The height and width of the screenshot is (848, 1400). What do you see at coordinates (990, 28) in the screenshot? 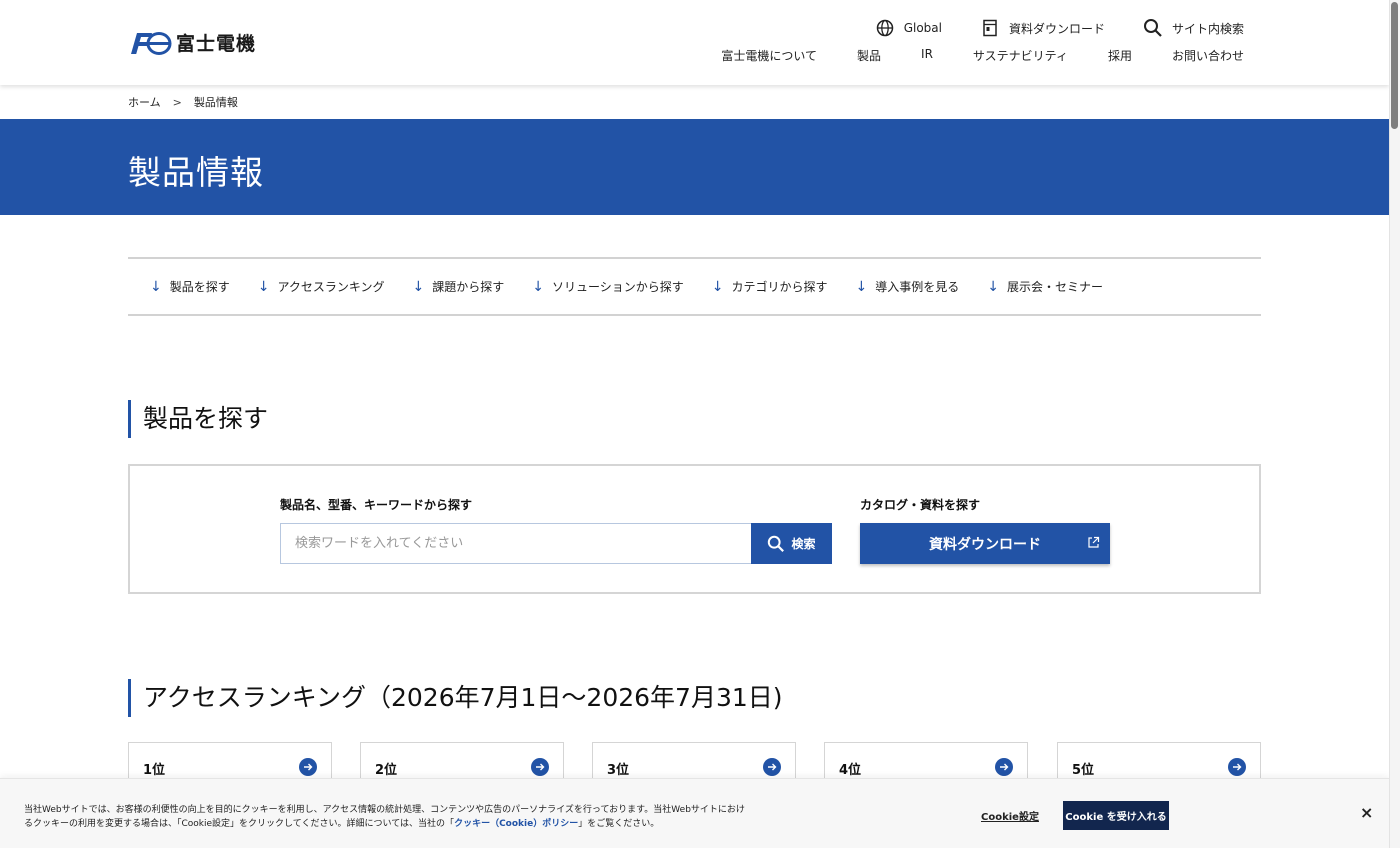
I see `document-icon` at bounding box center [990, 28].